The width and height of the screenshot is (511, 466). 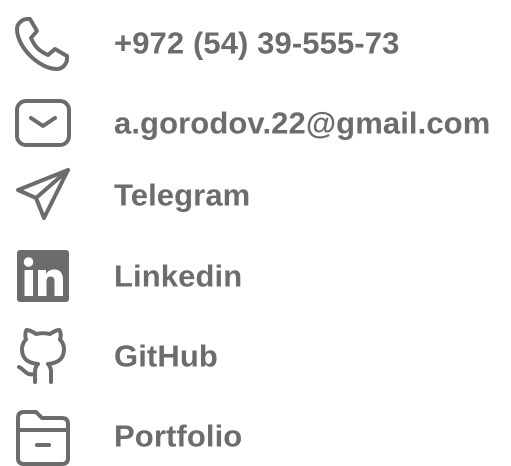 I want to click on contact-linkedin-link: Linkedin, so click(x=255, y=276).